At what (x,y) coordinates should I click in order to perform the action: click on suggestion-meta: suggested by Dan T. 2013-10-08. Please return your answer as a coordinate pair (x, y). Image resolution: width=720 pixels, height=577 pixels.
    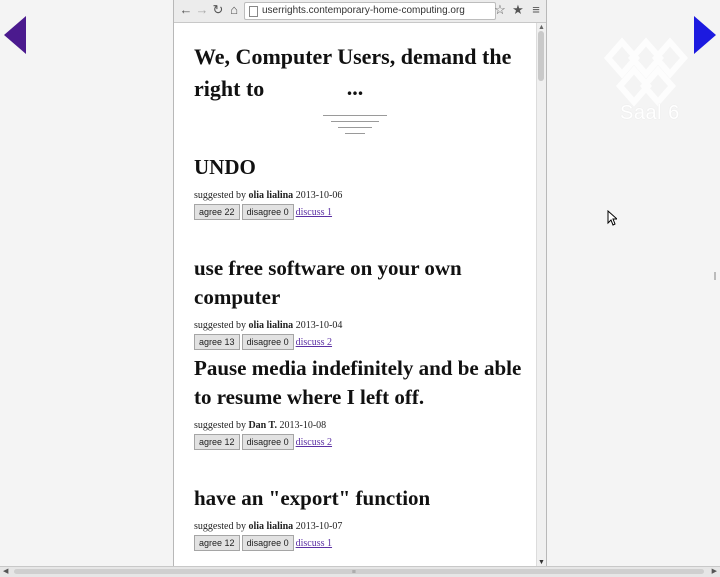
    Looking at the image, I should click on (361, 425).